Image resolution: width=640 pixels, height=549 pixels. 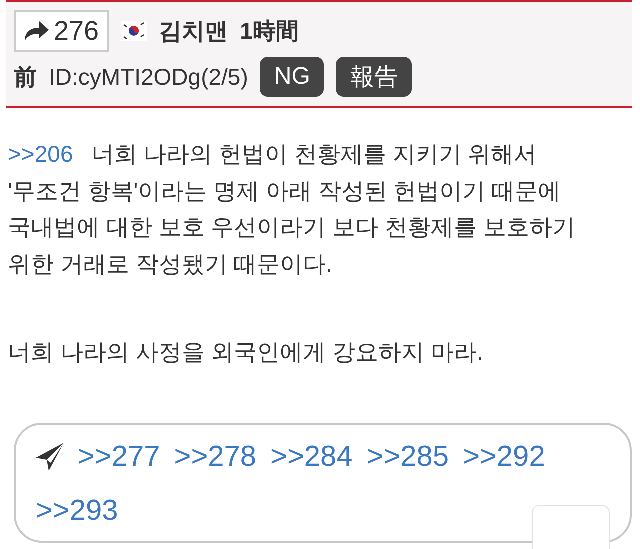 What do you see at coordinates (119, 456) in the screenshot?
I see `reply-link: >>277` at bounding box center [119, 456].